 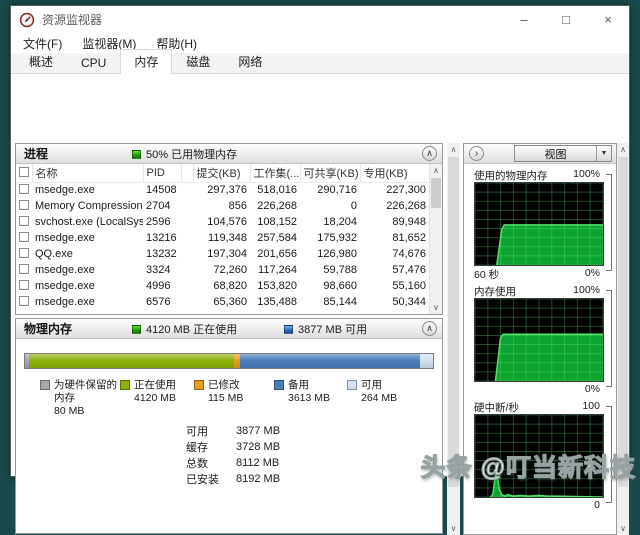 I want to click on column-header-commit: 提交(KB), so click(x=221, y=173).